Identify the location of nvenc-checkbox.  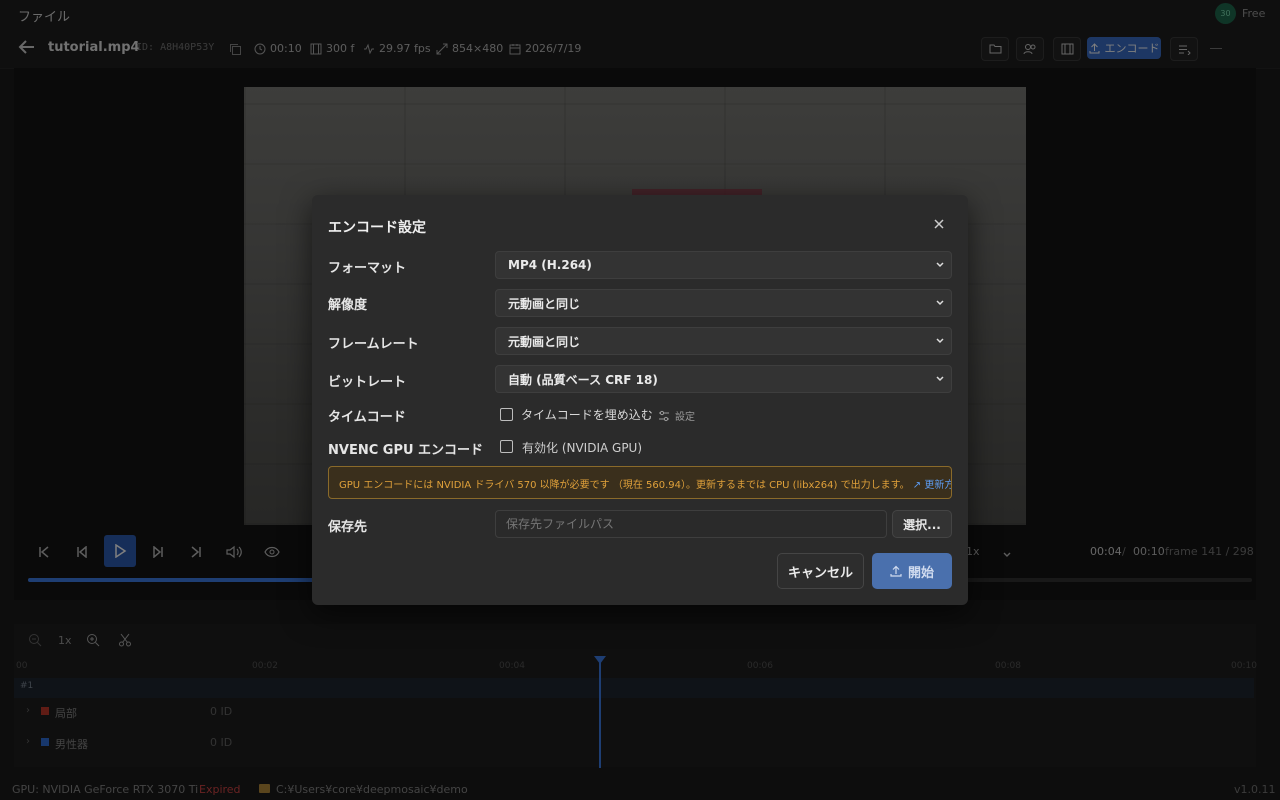
(506, 446).